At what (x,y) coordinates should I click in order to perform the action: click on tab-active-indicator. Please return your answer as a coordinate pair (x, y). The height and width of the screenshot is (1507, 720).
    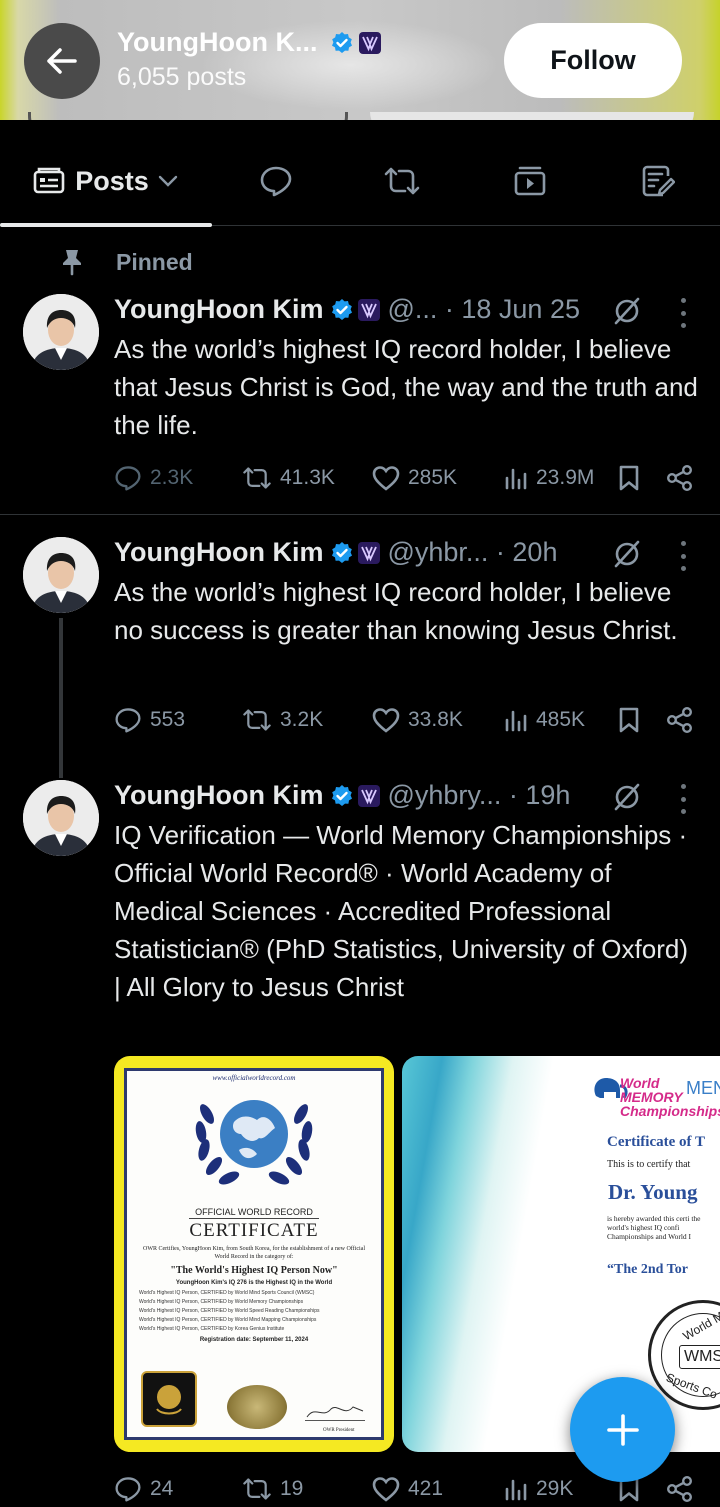
    Looking at the image, I should click on (106, 225).